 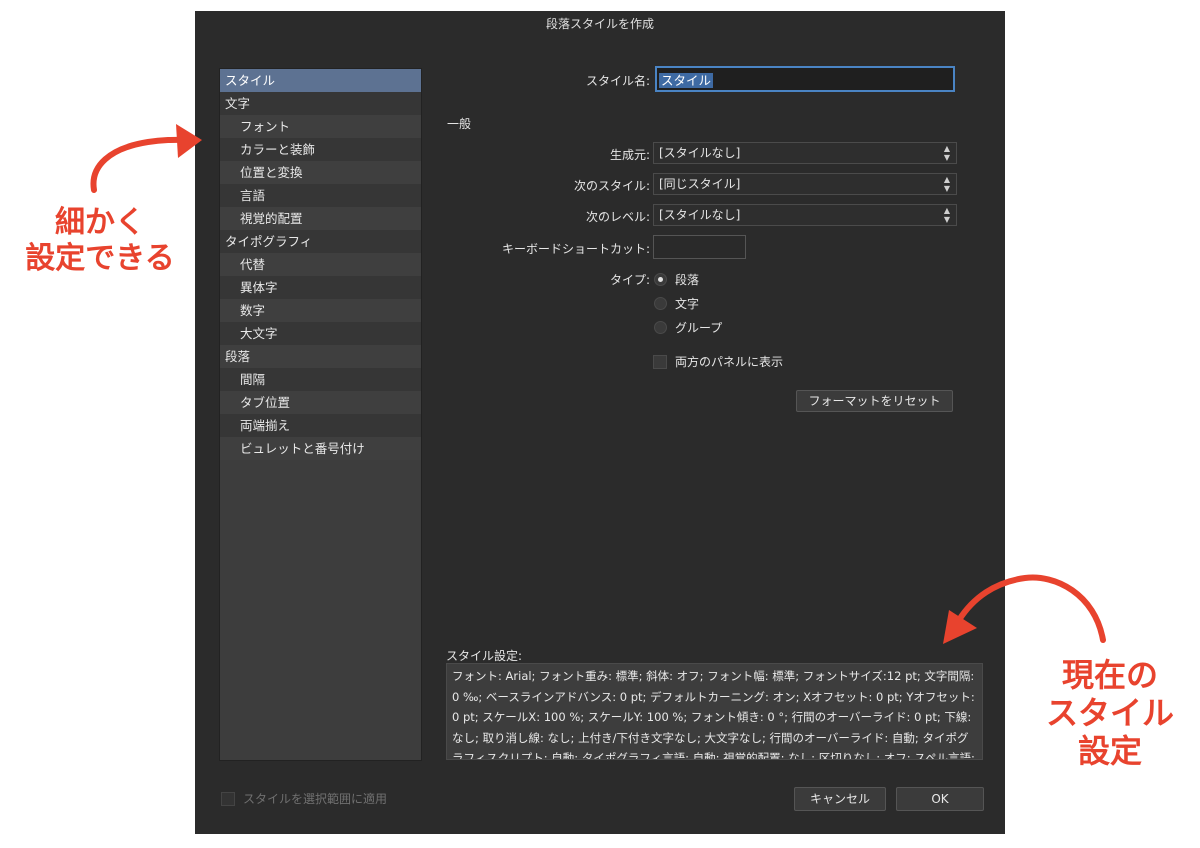 What do you see at coordinates (320, 126) in the screenshot?
I see `sidebar-item: フォント` at bounding box center [320, 126].